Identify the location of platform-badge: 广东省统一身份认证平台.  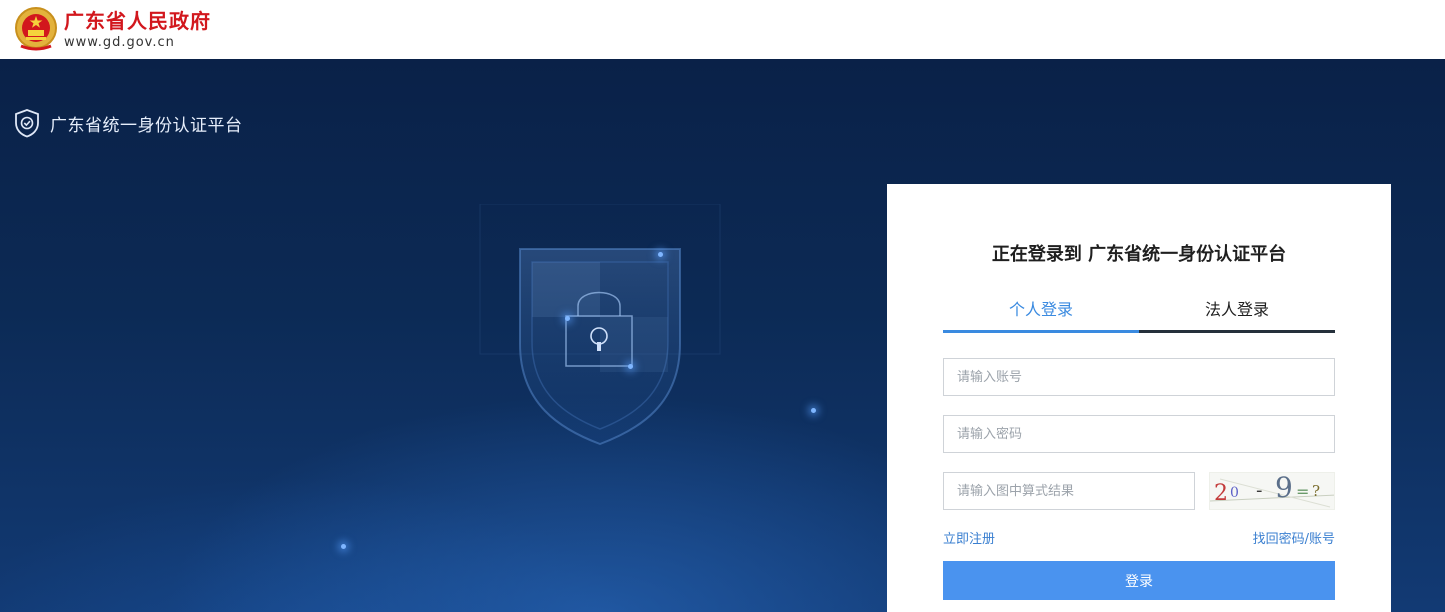
(128, 123).